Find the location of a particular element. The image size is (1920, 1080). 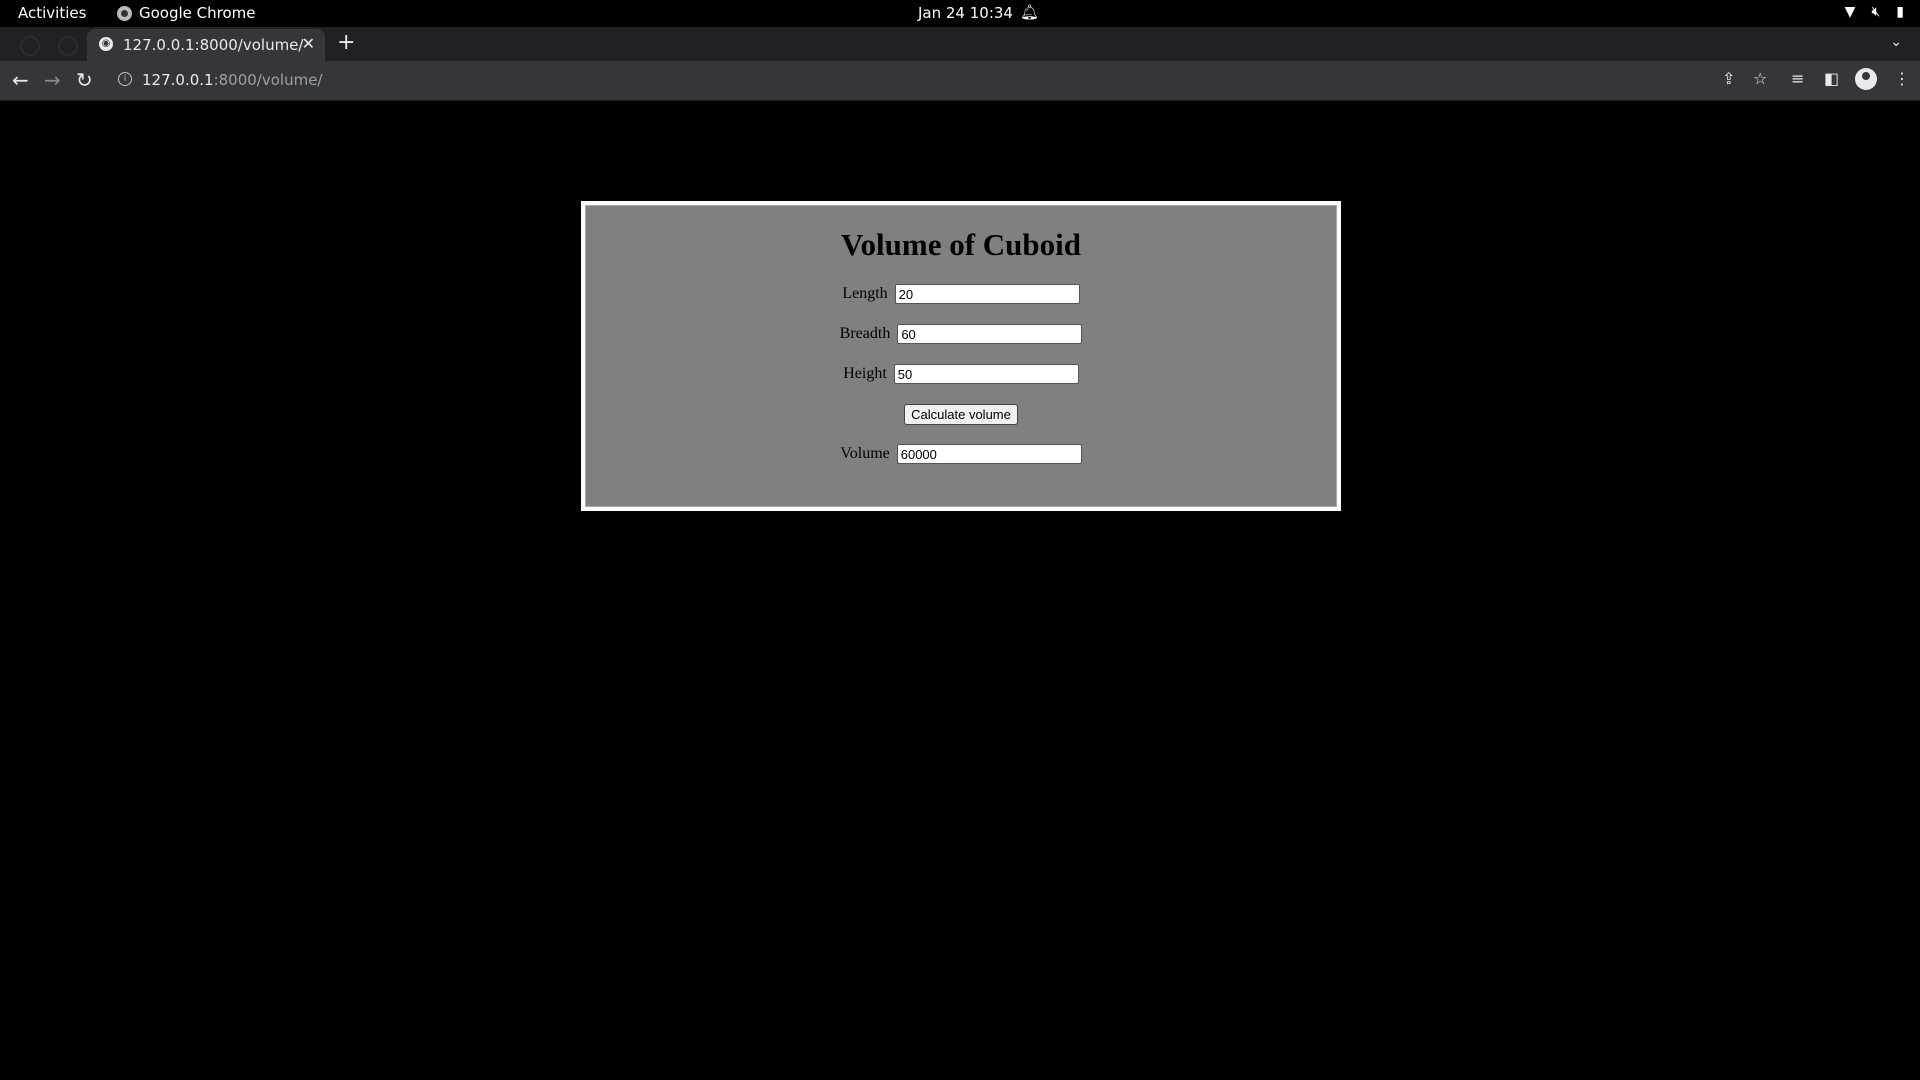

side-panel-icon: ◧ is located at coordinates (1831, 78).